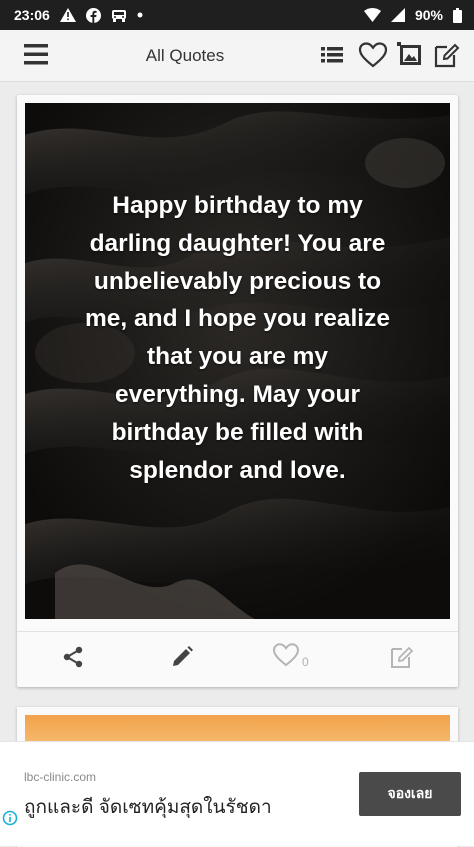  I want to click on ad-headline: ถูกและดี จัดเซทคุ้มสุดในรัชดา, so click(148, 807).